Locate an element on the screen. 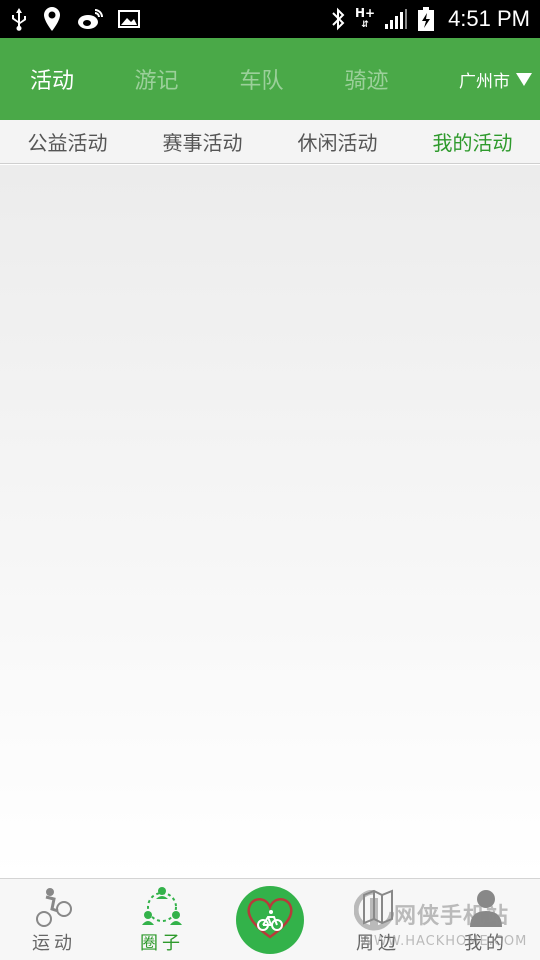  tab-team: 车队 is located at coordinates (261, 79).